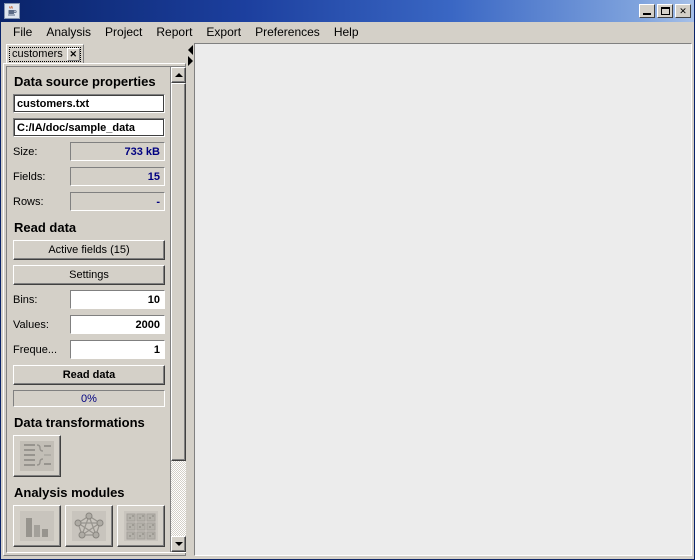  I want to click on network-graph-icon, so click(89, 526).